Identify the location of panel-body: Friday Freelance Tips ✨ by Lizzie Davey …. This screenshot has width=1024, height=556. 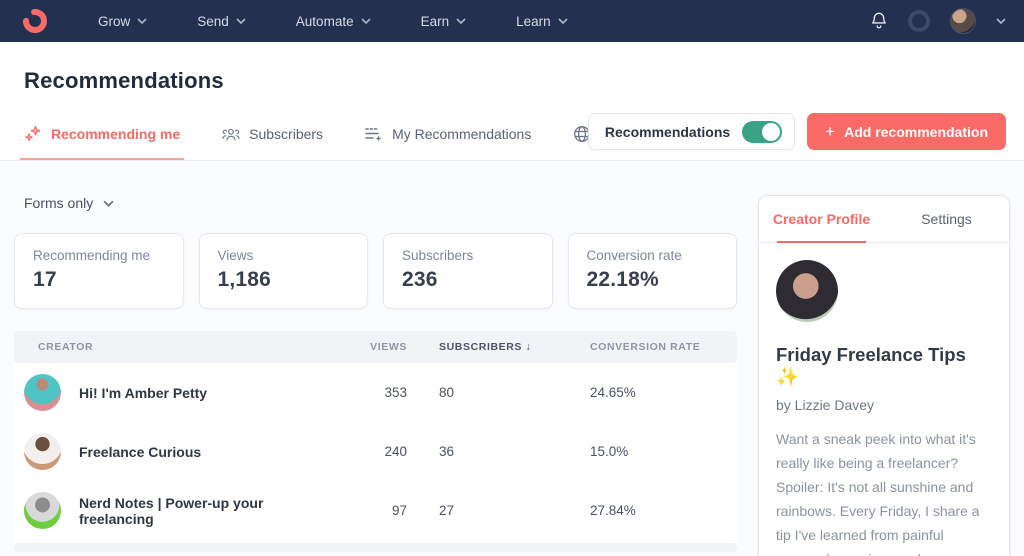
(884, 399).